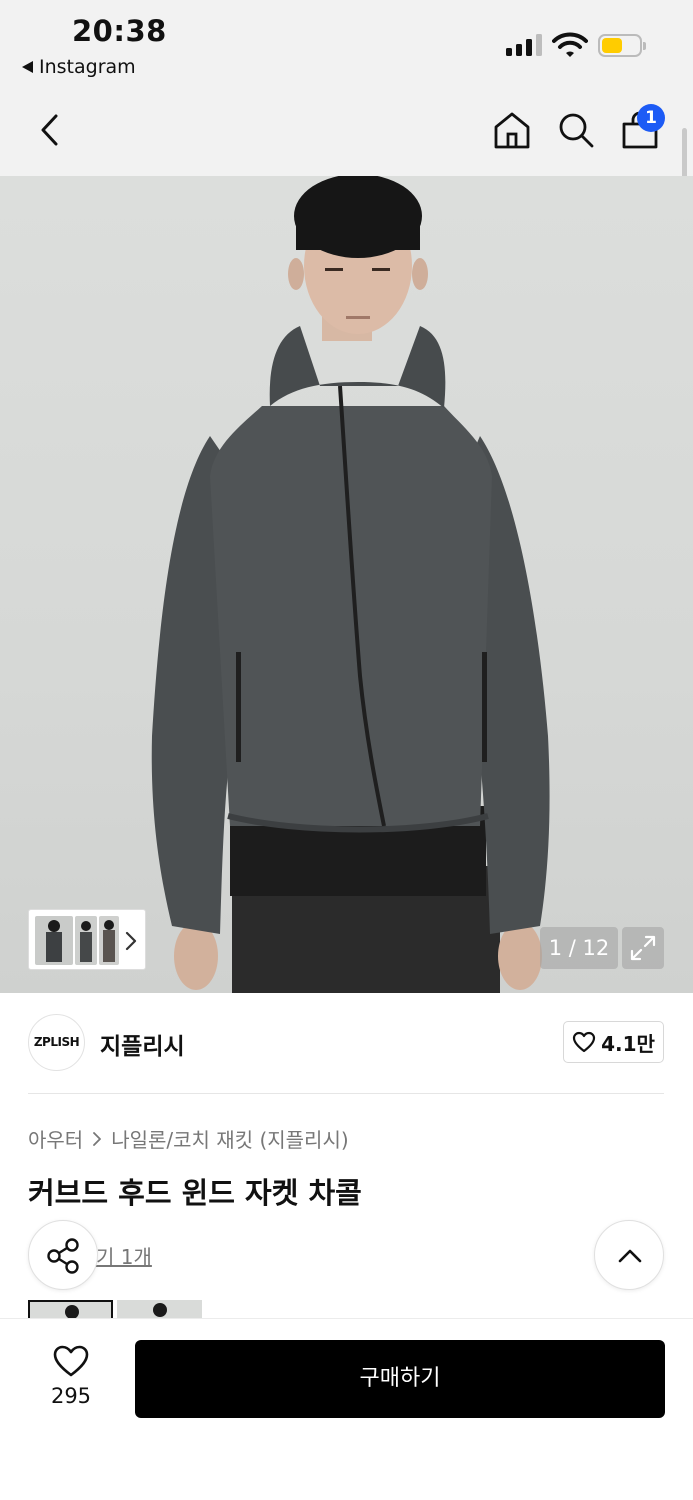  I want to click on product-title: 커브드 후드 윈드 자켓 차콜, so click(195, 1193).